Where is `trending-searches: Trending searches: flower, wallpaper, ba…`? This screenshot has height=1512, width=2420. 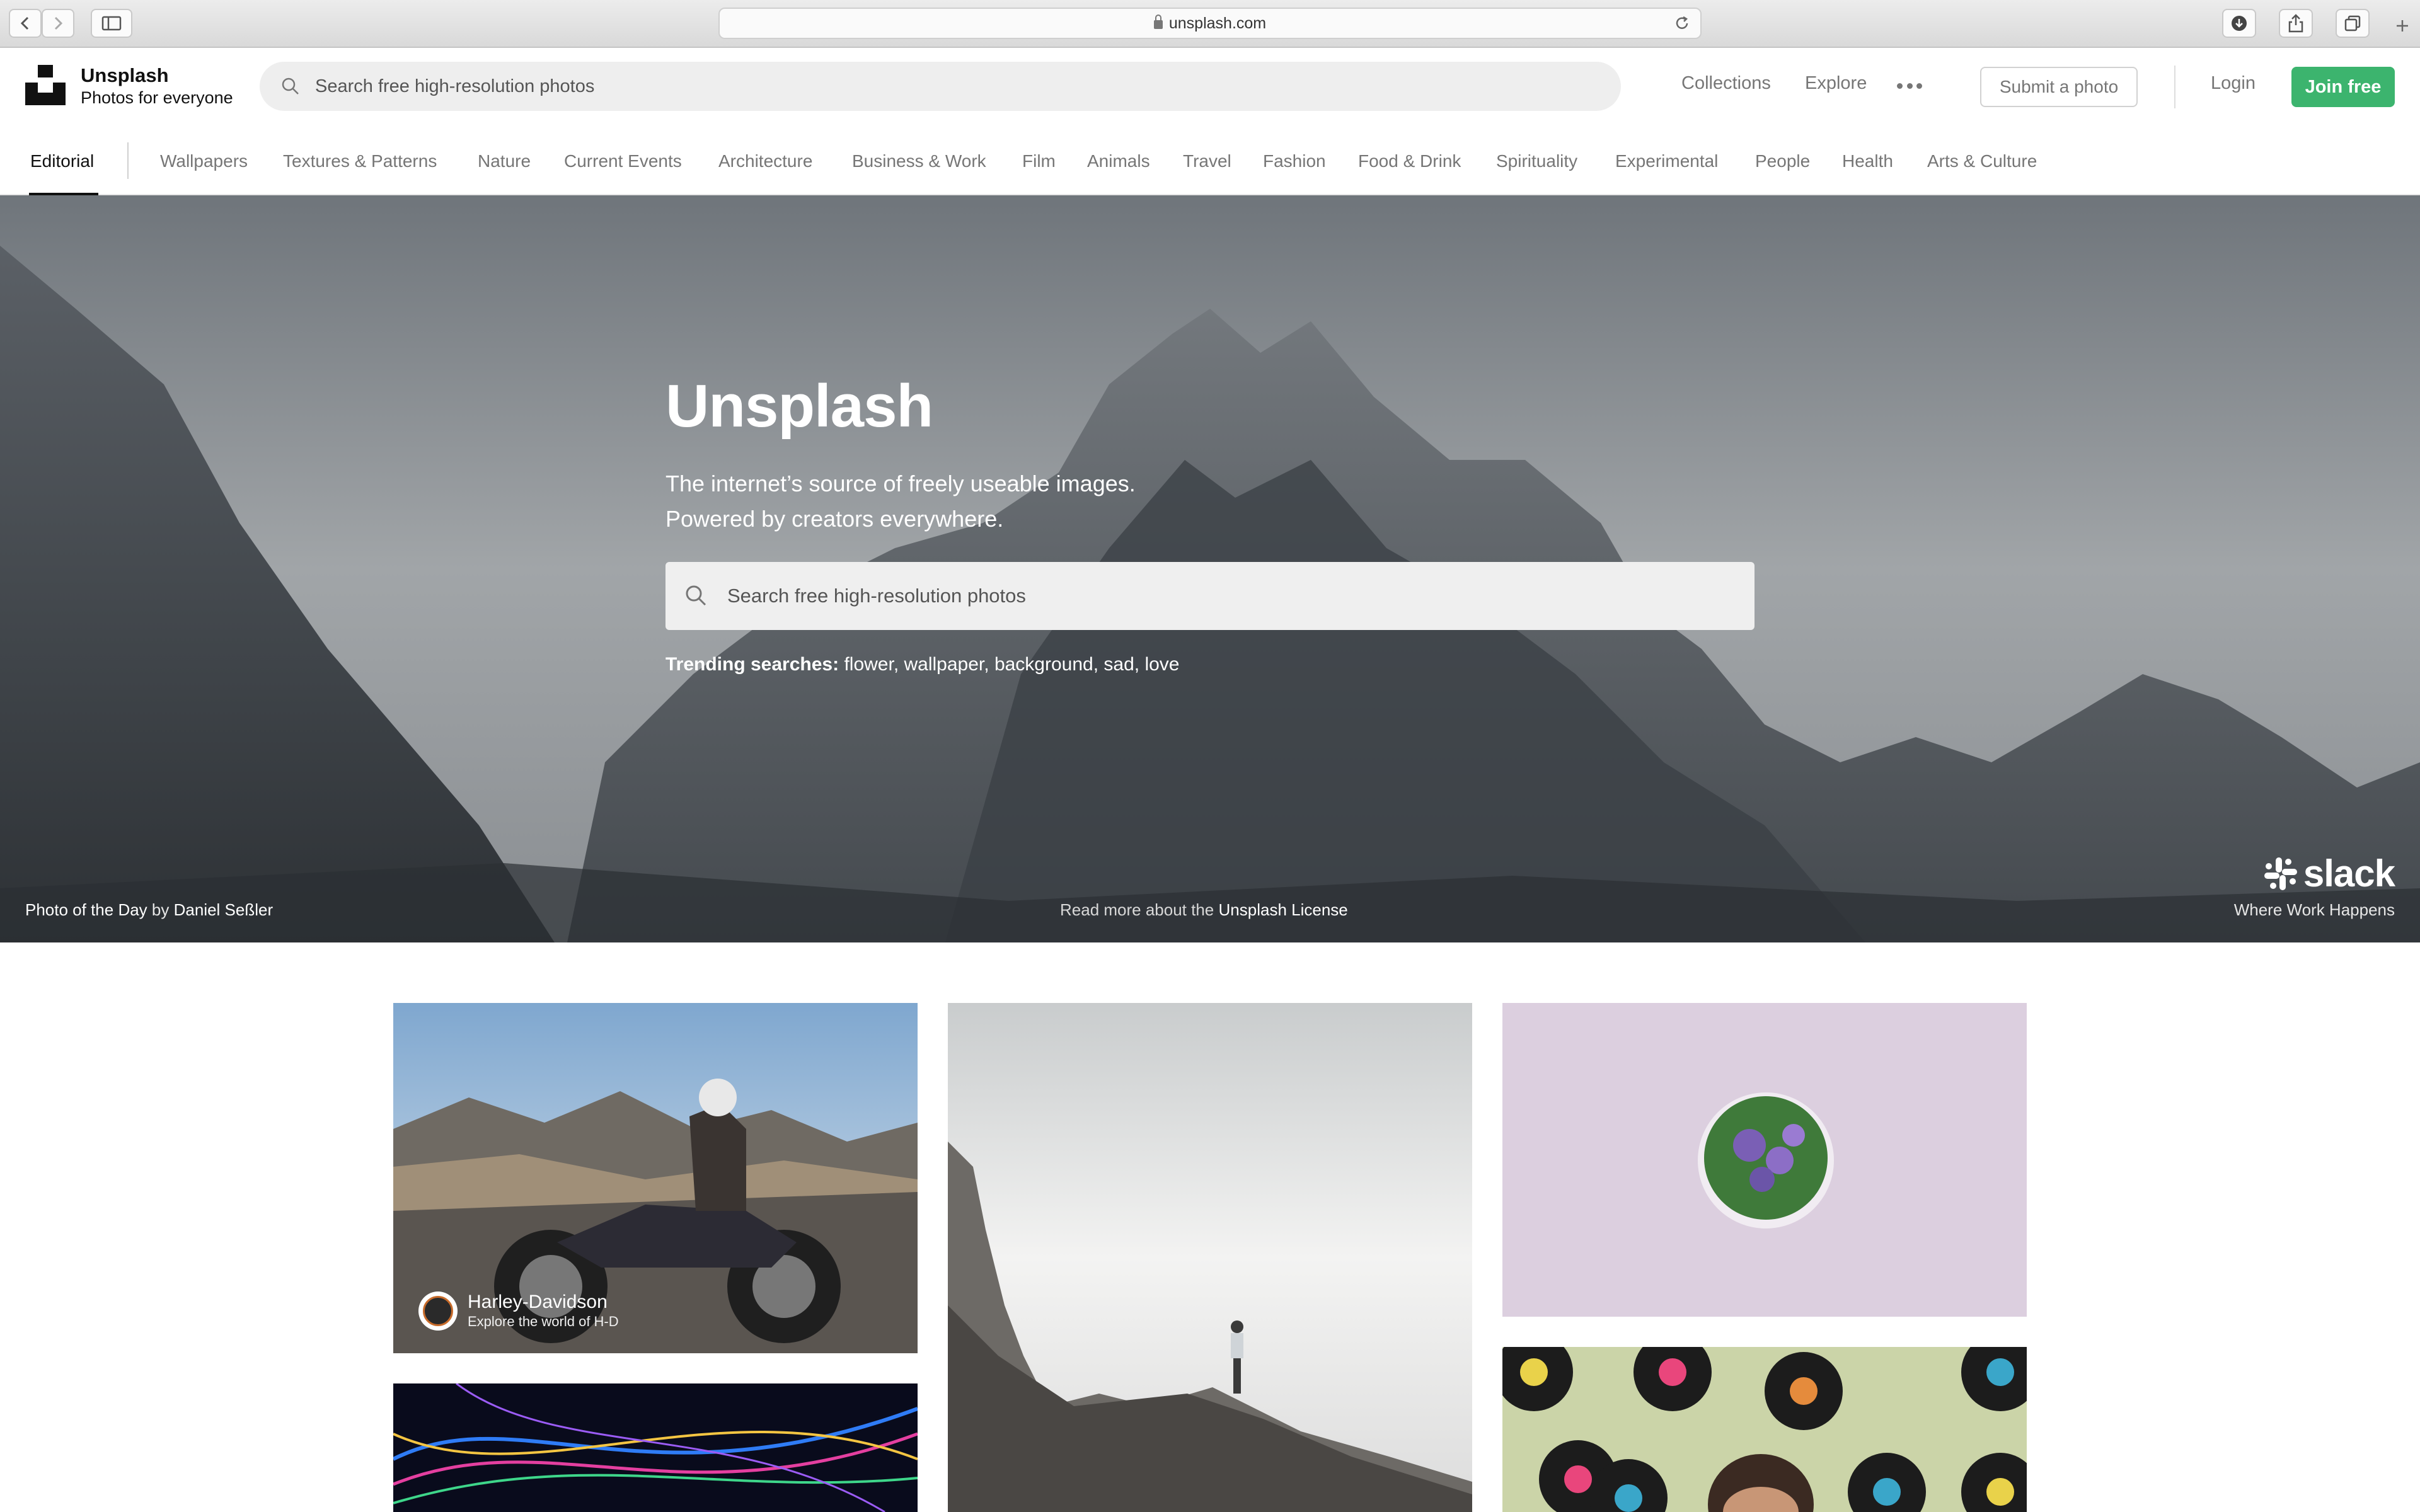 trending-searches: Trending searches: flower, wallpaper, ba… is located at coordinates (923, 664).